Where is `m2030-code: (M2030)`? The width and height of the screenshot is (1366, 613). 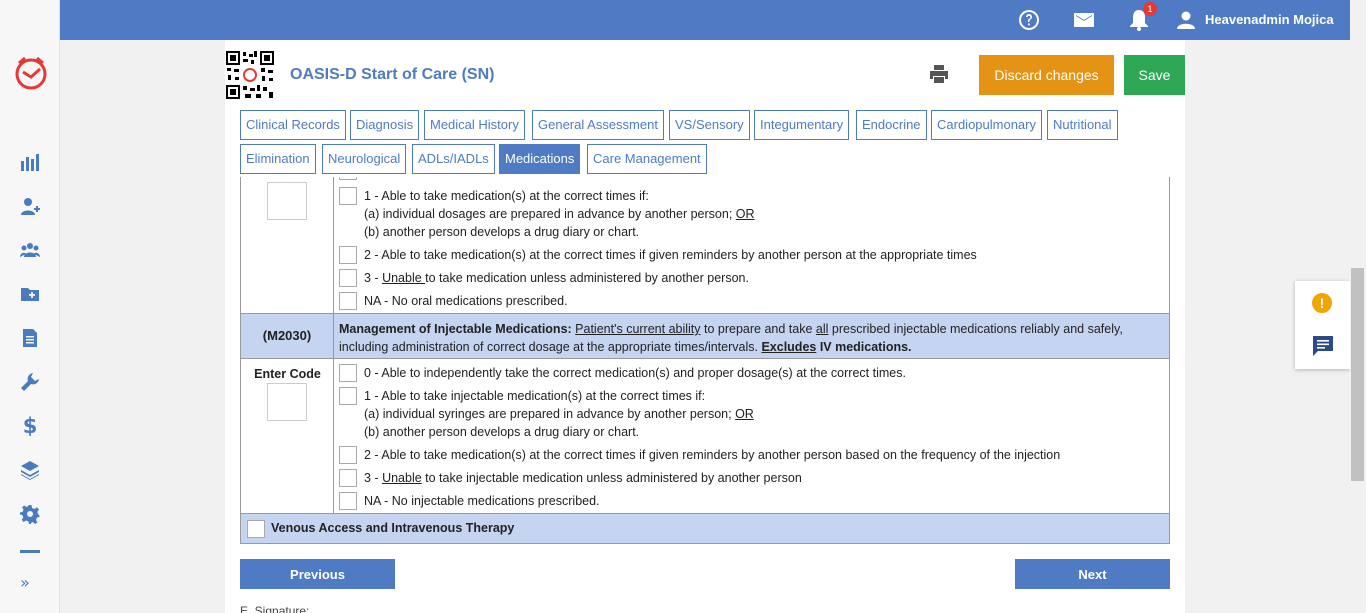
m2030-code: (M2030) is located at coordinates (287, 336).